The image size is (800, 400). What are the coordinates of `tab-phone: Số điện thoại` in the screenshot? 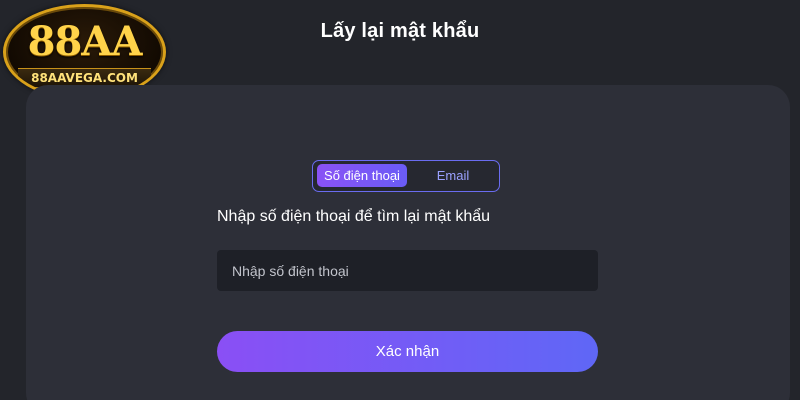 It's located at (362, 175).